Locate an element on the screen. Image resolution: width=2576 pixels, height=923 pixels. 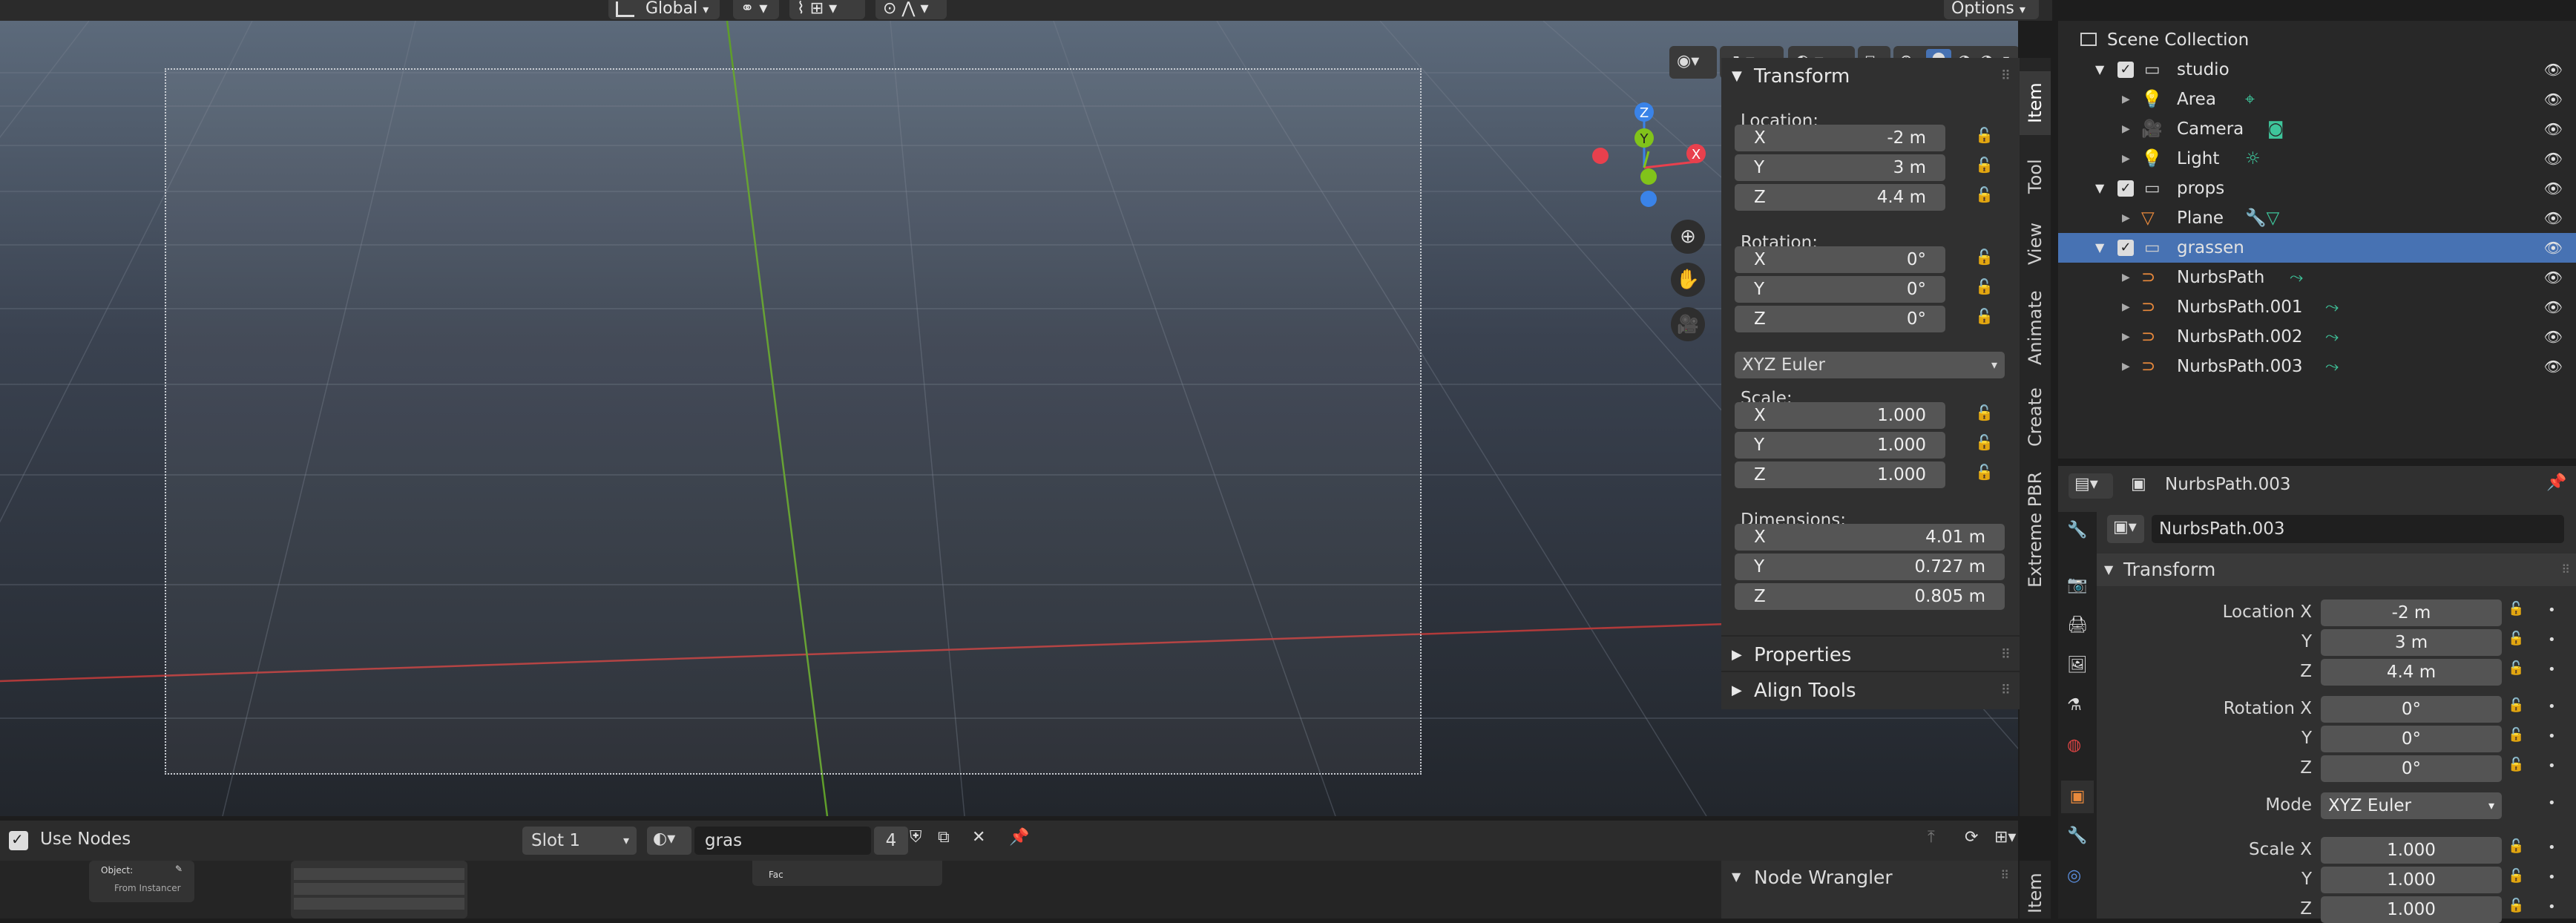
location-field: Y 3 m is located at coordinates (1840, 167).